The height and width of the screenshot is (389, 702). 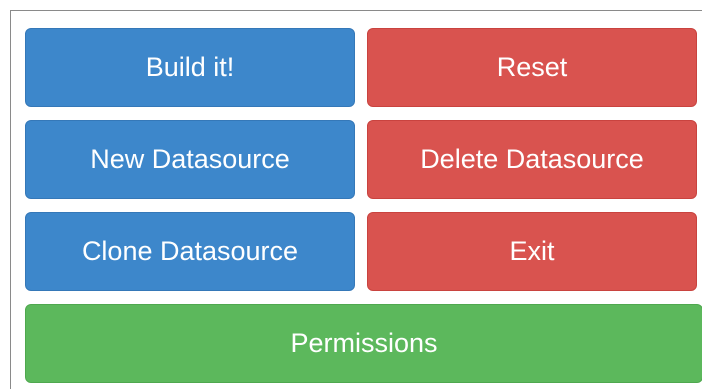 I want to click on build-button: Build it!, so click(x=190, y=67).